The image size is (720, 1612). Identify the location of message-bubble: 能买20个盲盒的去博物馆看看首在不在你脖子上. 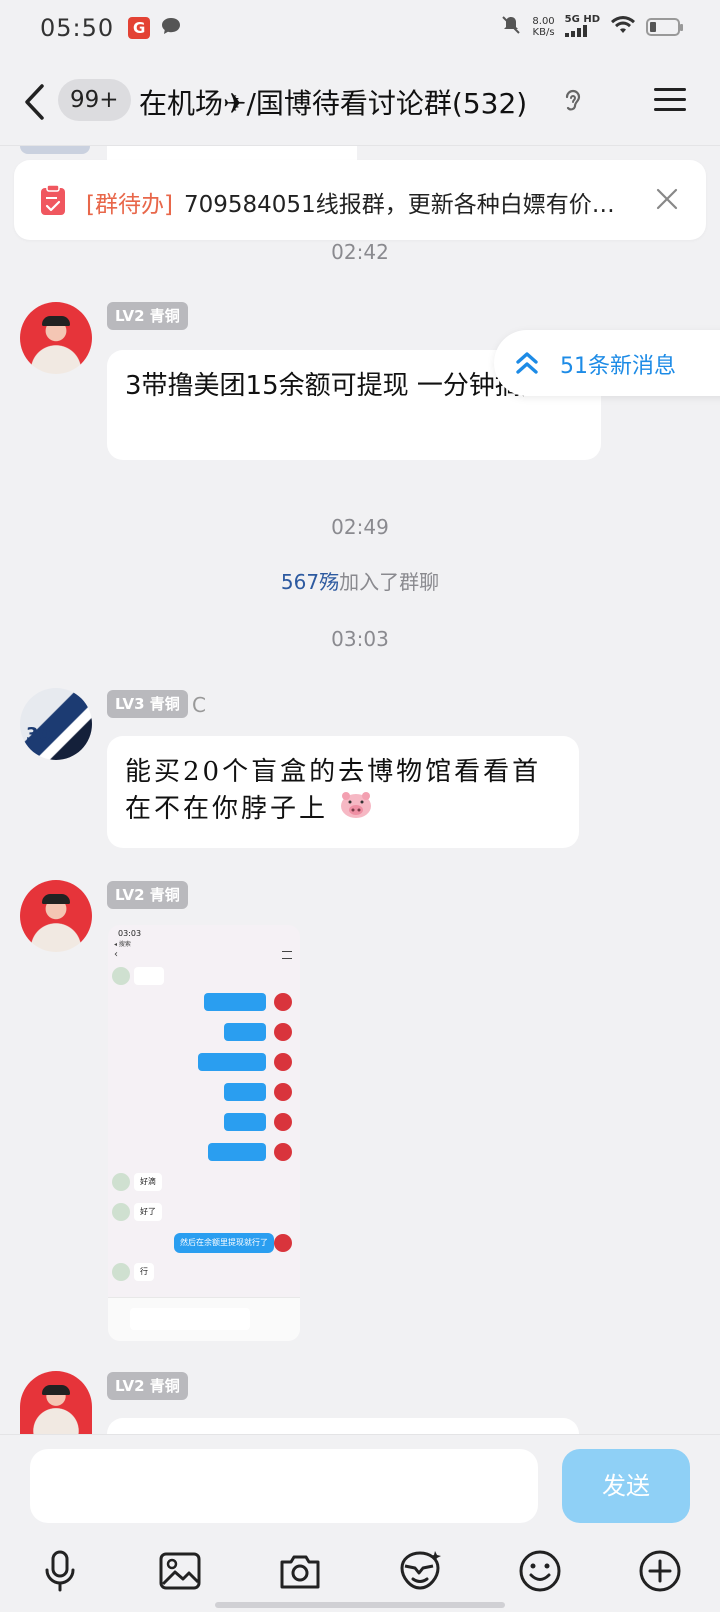
(343, 792).